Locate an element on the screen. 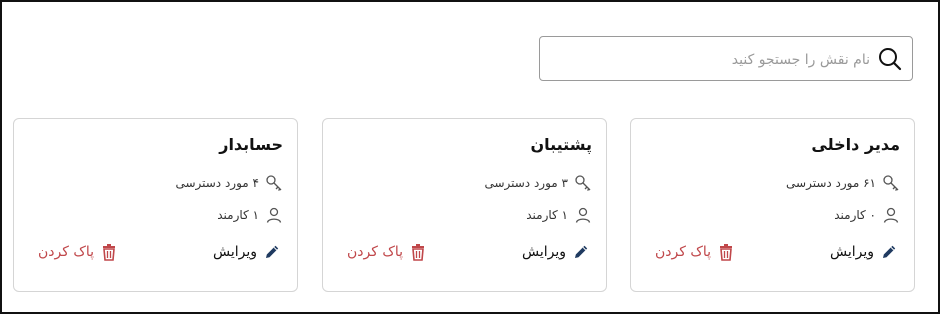 Image resolution: width=940 pixels, height=314 pixels. access-count-label: ۴ مورد دسترسی is located at coordinates (217, 183).